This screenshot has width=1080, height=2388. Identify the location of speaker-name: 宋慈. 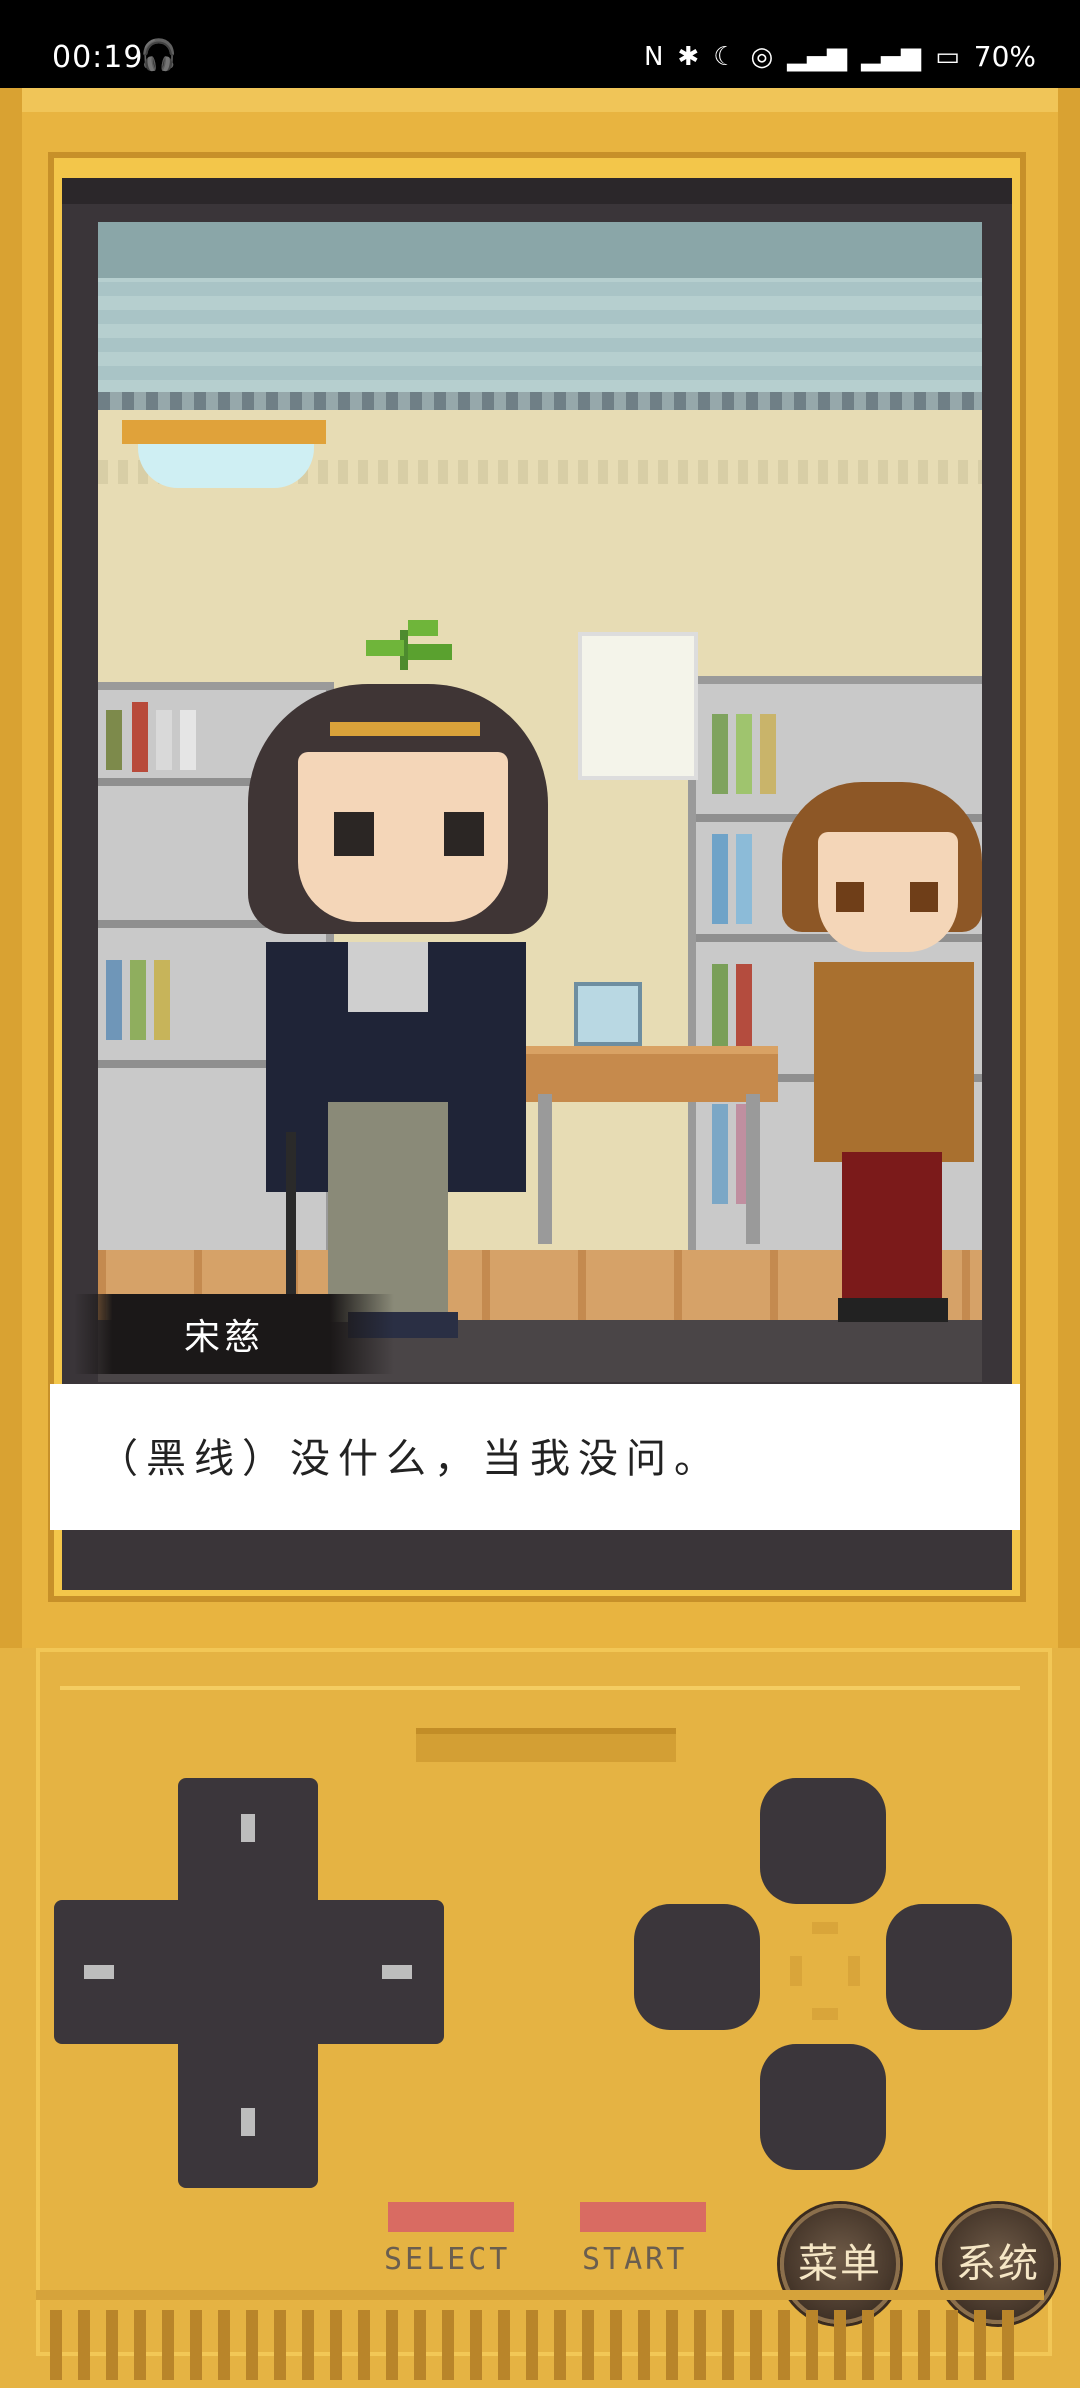
(223, 1337).